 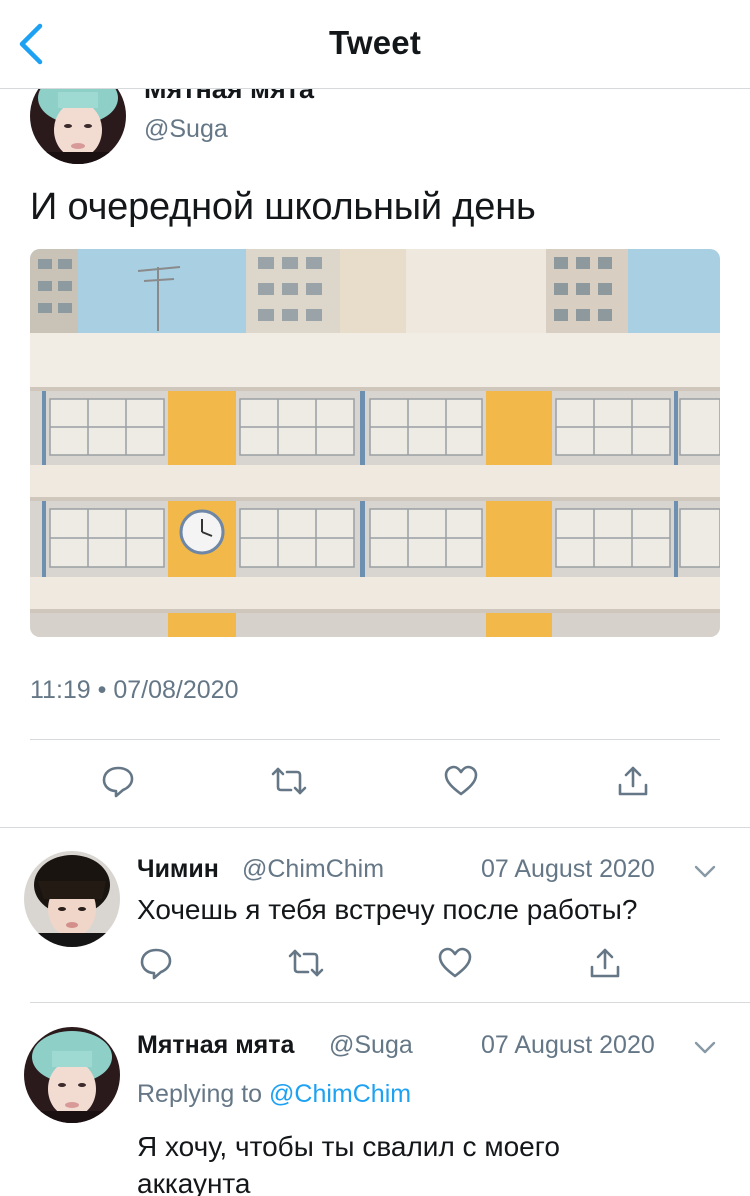 I want to click on author-name: Мятная мята, so click(x=229, y=96).